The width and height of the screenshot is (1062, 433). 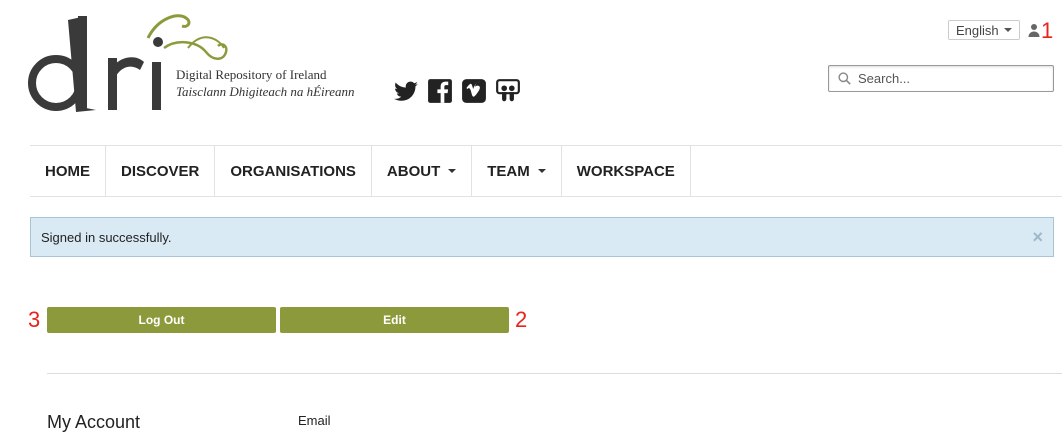 What do you see at coordinates (251, 74) in the screenshot?
I see `logo-tagline-english: Digital Repository of Ireland` at bounding box center [251, 74].